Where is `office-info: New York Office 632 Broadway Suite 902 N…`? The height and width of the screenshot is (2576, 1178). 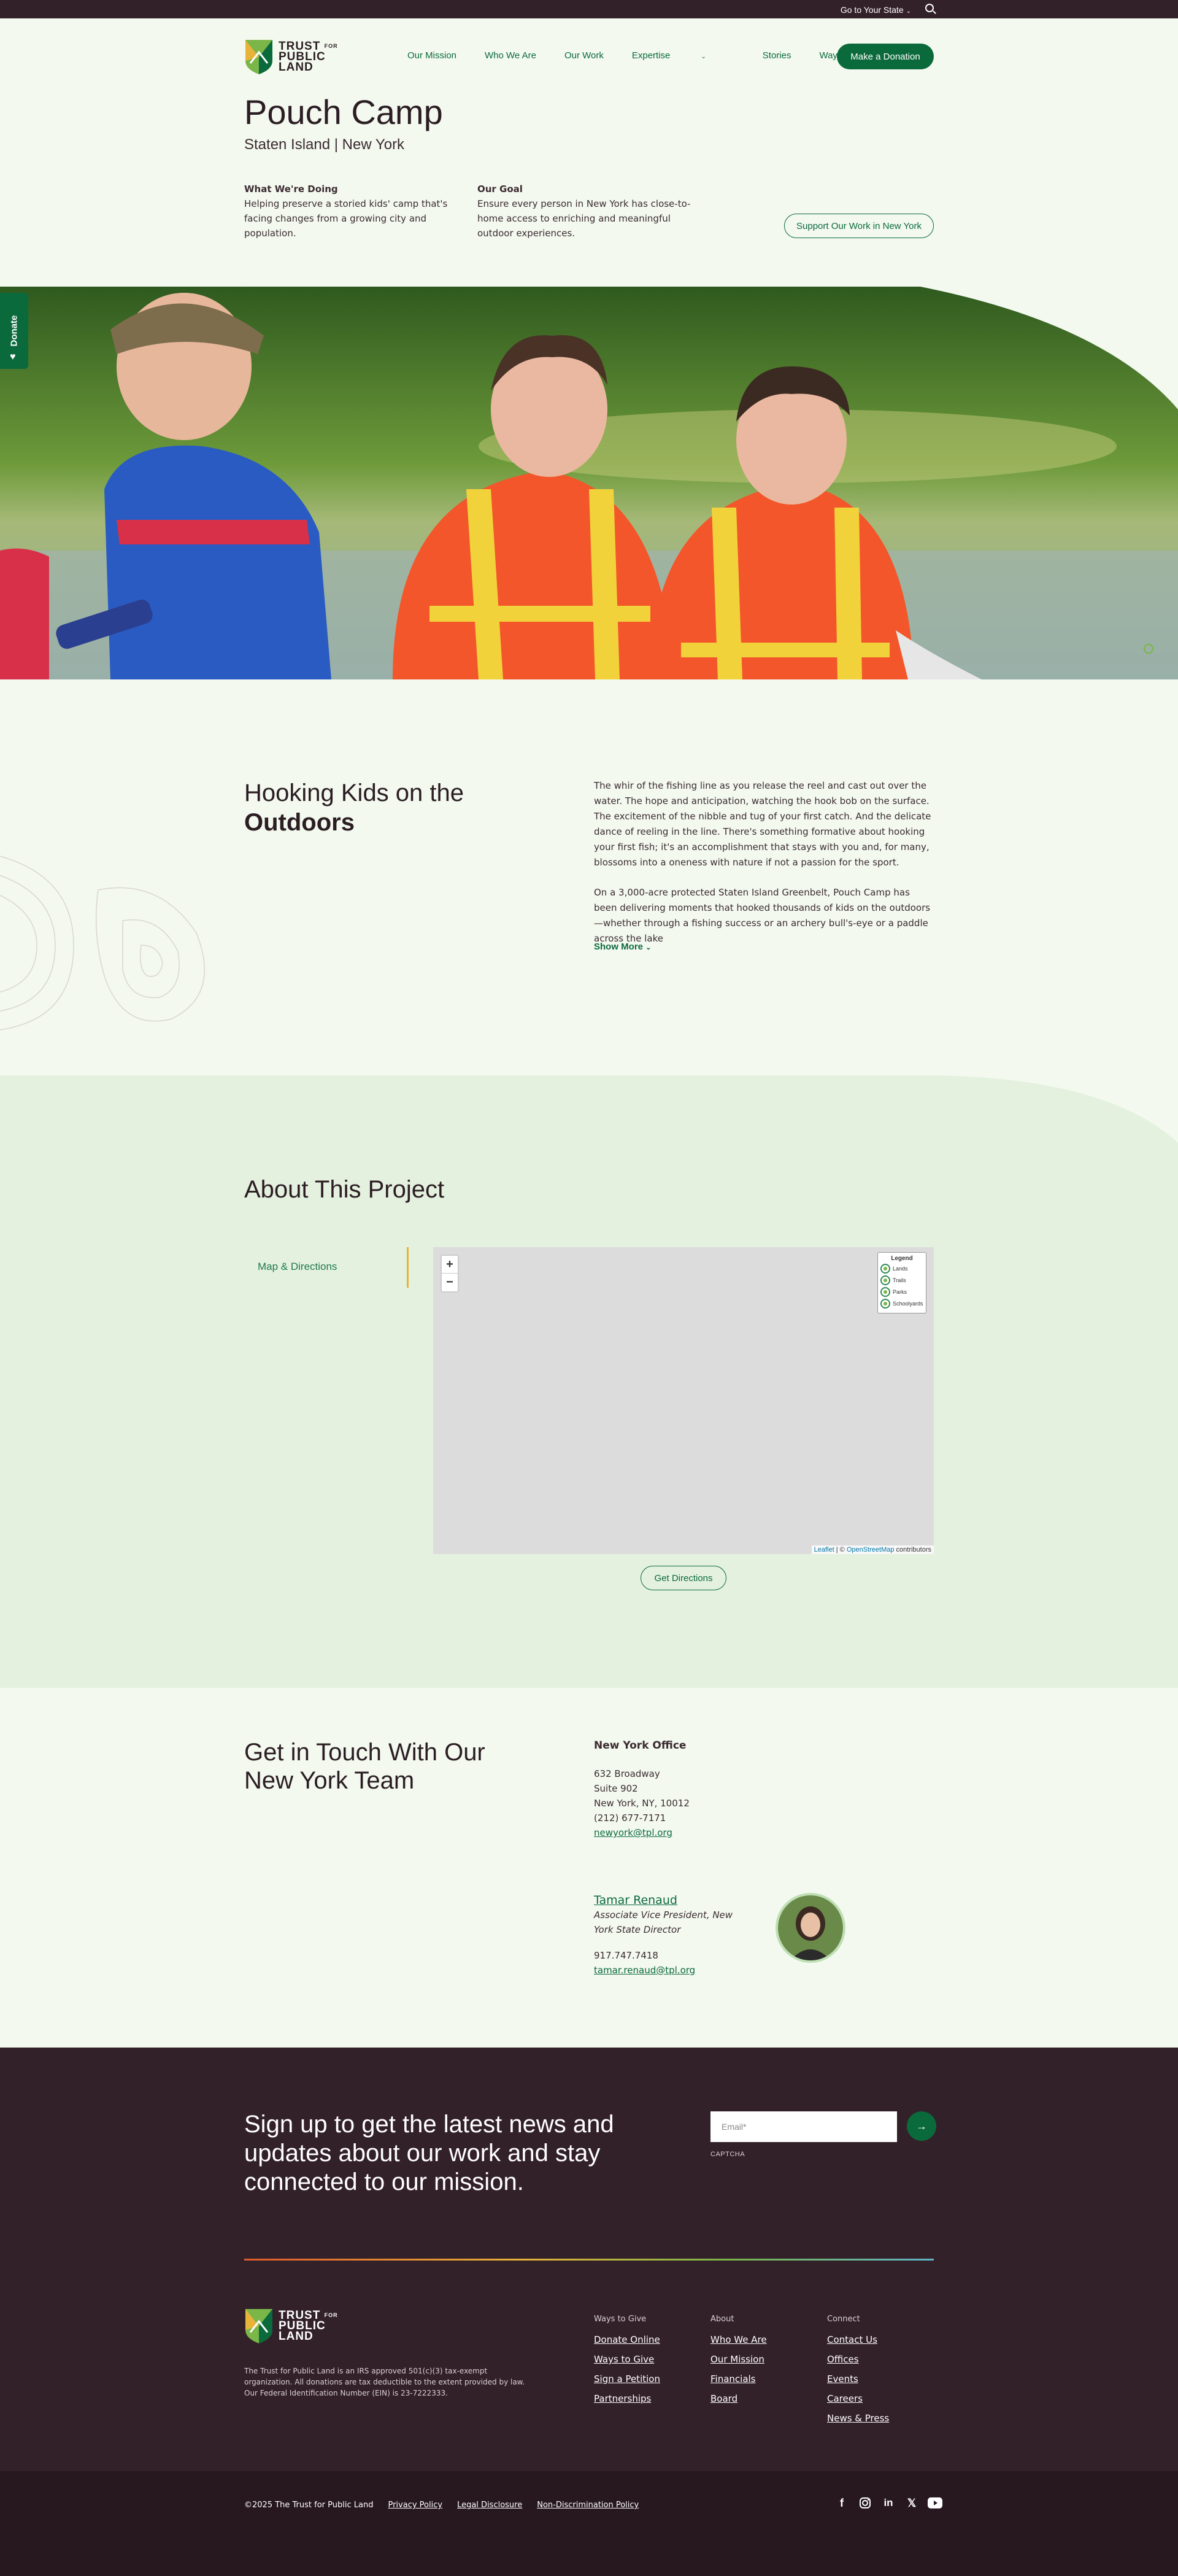
office-info: New York Office 632 Broadway Suite 902 N… is located at coordinates (642, 1789).